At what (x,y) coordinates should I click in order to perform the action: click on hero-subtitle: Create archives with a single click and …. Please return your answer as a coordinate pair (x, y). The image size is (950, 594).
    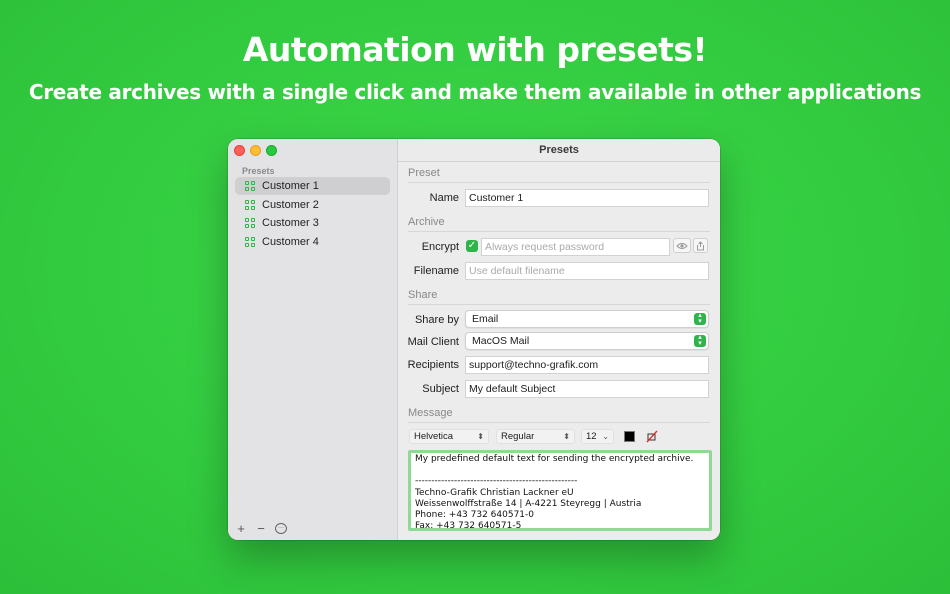
    Looking at the image, I should click on (475, 92).